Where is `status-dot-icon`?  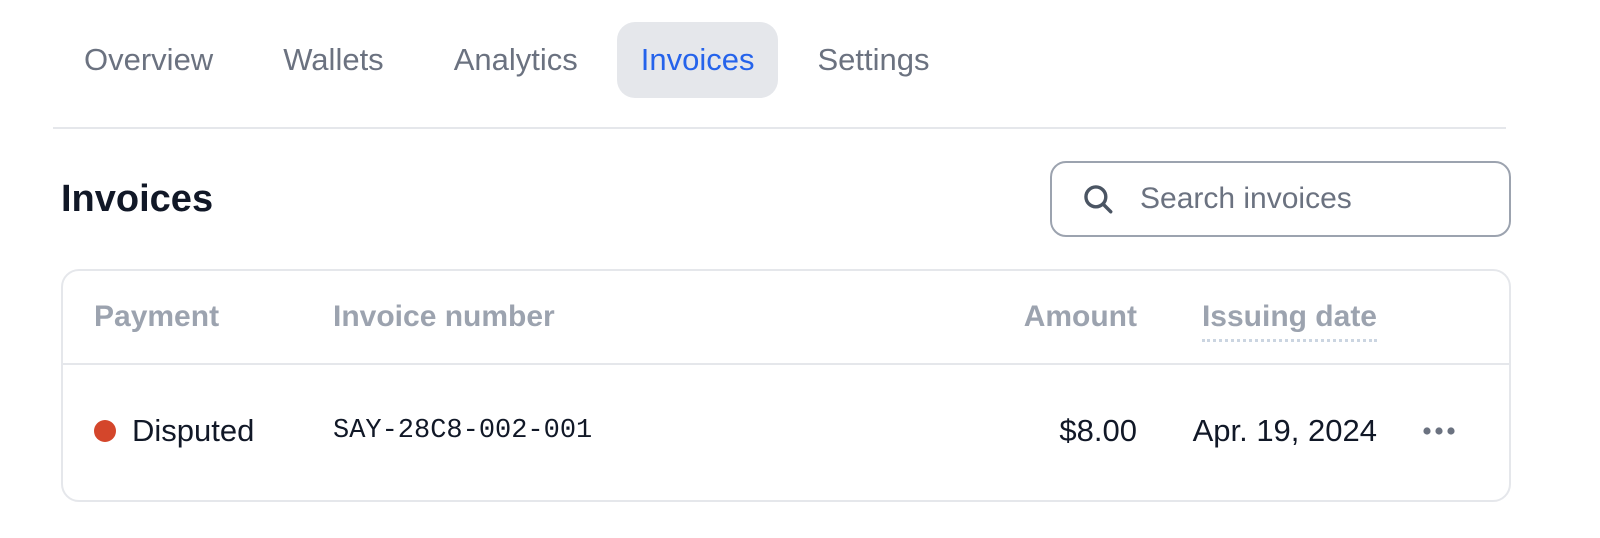
status-dot-icon is located at coordinates (105, 431).